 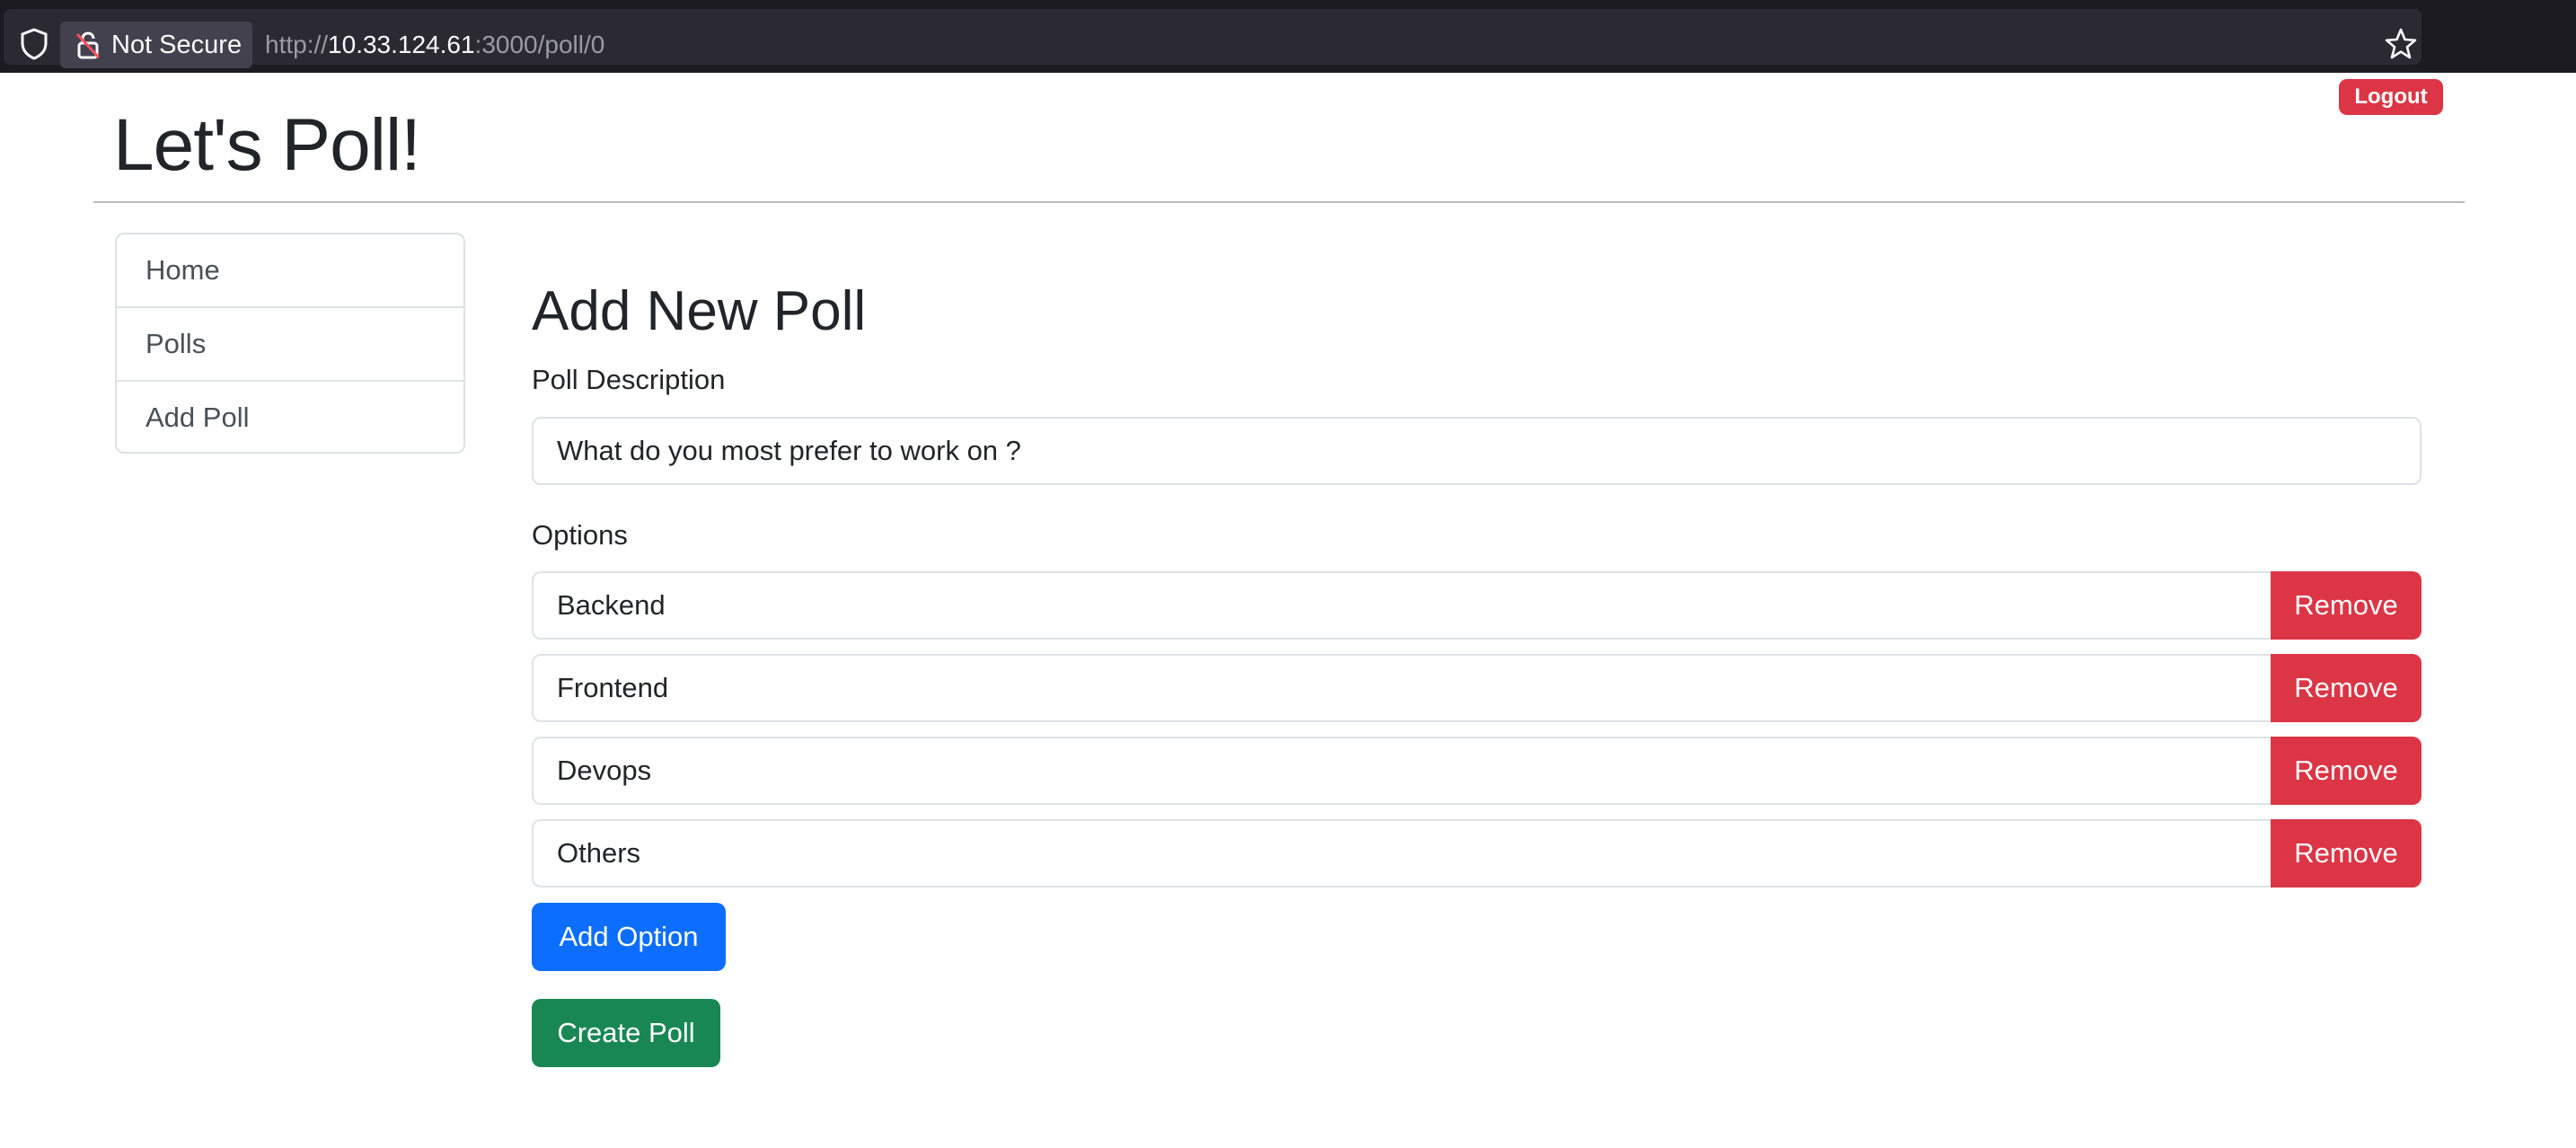 I want to click on logout-button: Logout, so click(x=2391, y=97).